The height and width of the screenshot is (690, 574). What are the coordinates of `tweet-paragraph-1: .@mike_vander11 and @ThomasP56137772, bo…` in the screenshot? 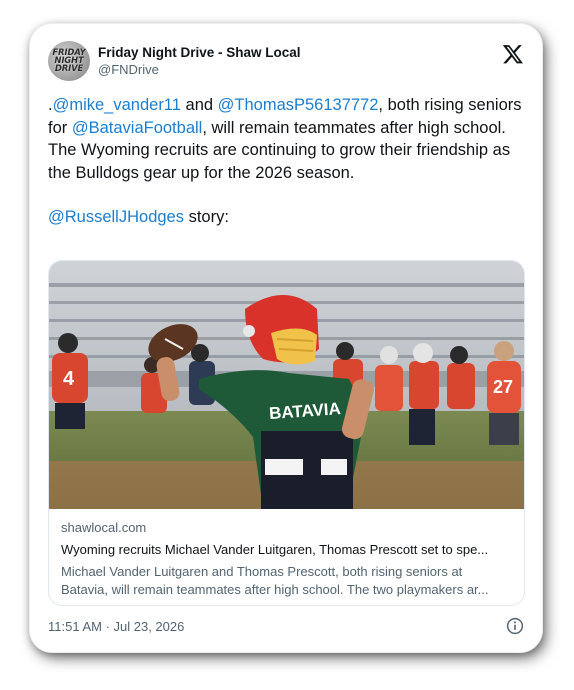 It's located at (288, 139).